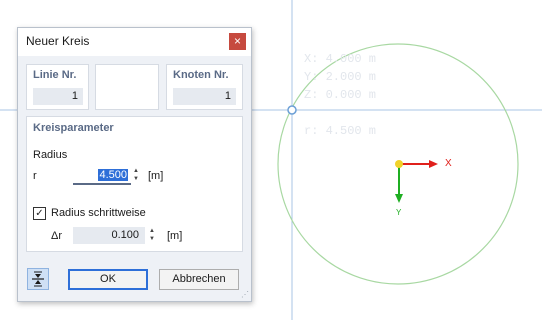 The image size is (542, 320). Describe the element at coordinates (35, 176) in the screenshot. I see `r-label: r` at that location.